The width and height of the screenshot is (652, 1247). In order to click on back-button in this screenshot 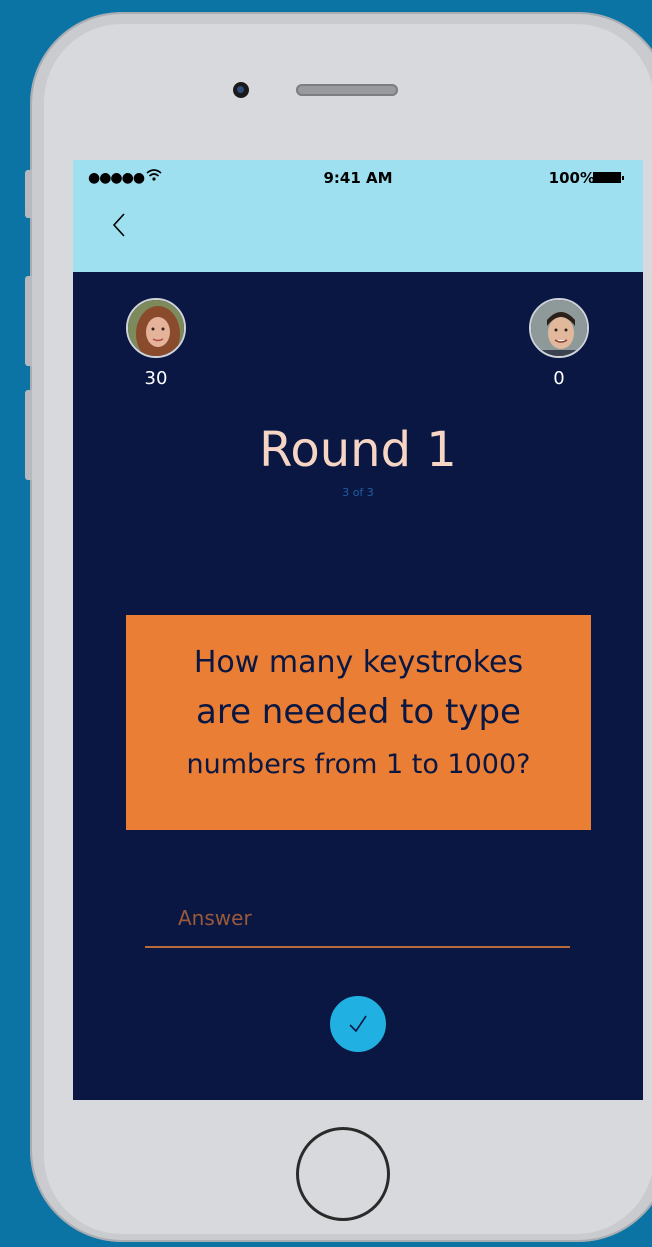, I will do `click(119, 225)`.